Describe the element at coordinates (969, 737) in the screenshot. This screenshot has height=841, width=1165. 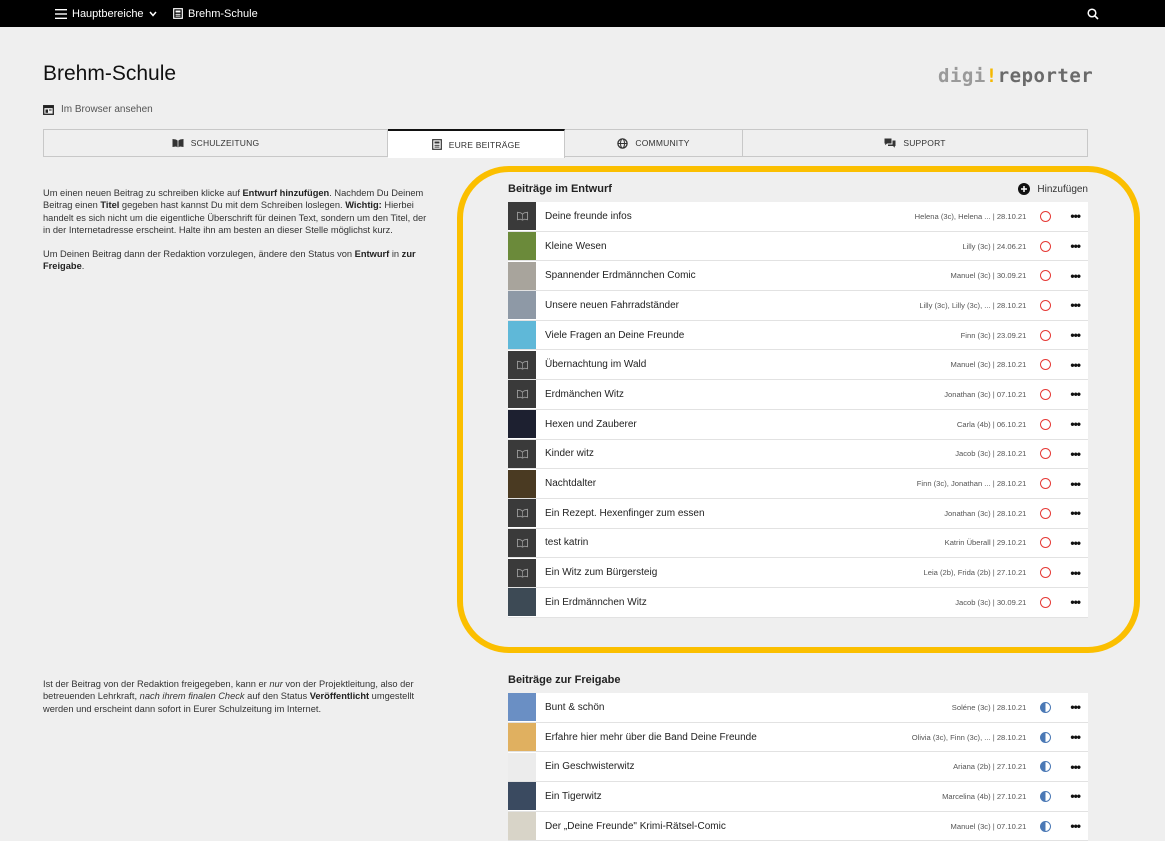
I see `post-meta: Olivia (3c), Finn (3c), ... | 28.10.21` at that location.